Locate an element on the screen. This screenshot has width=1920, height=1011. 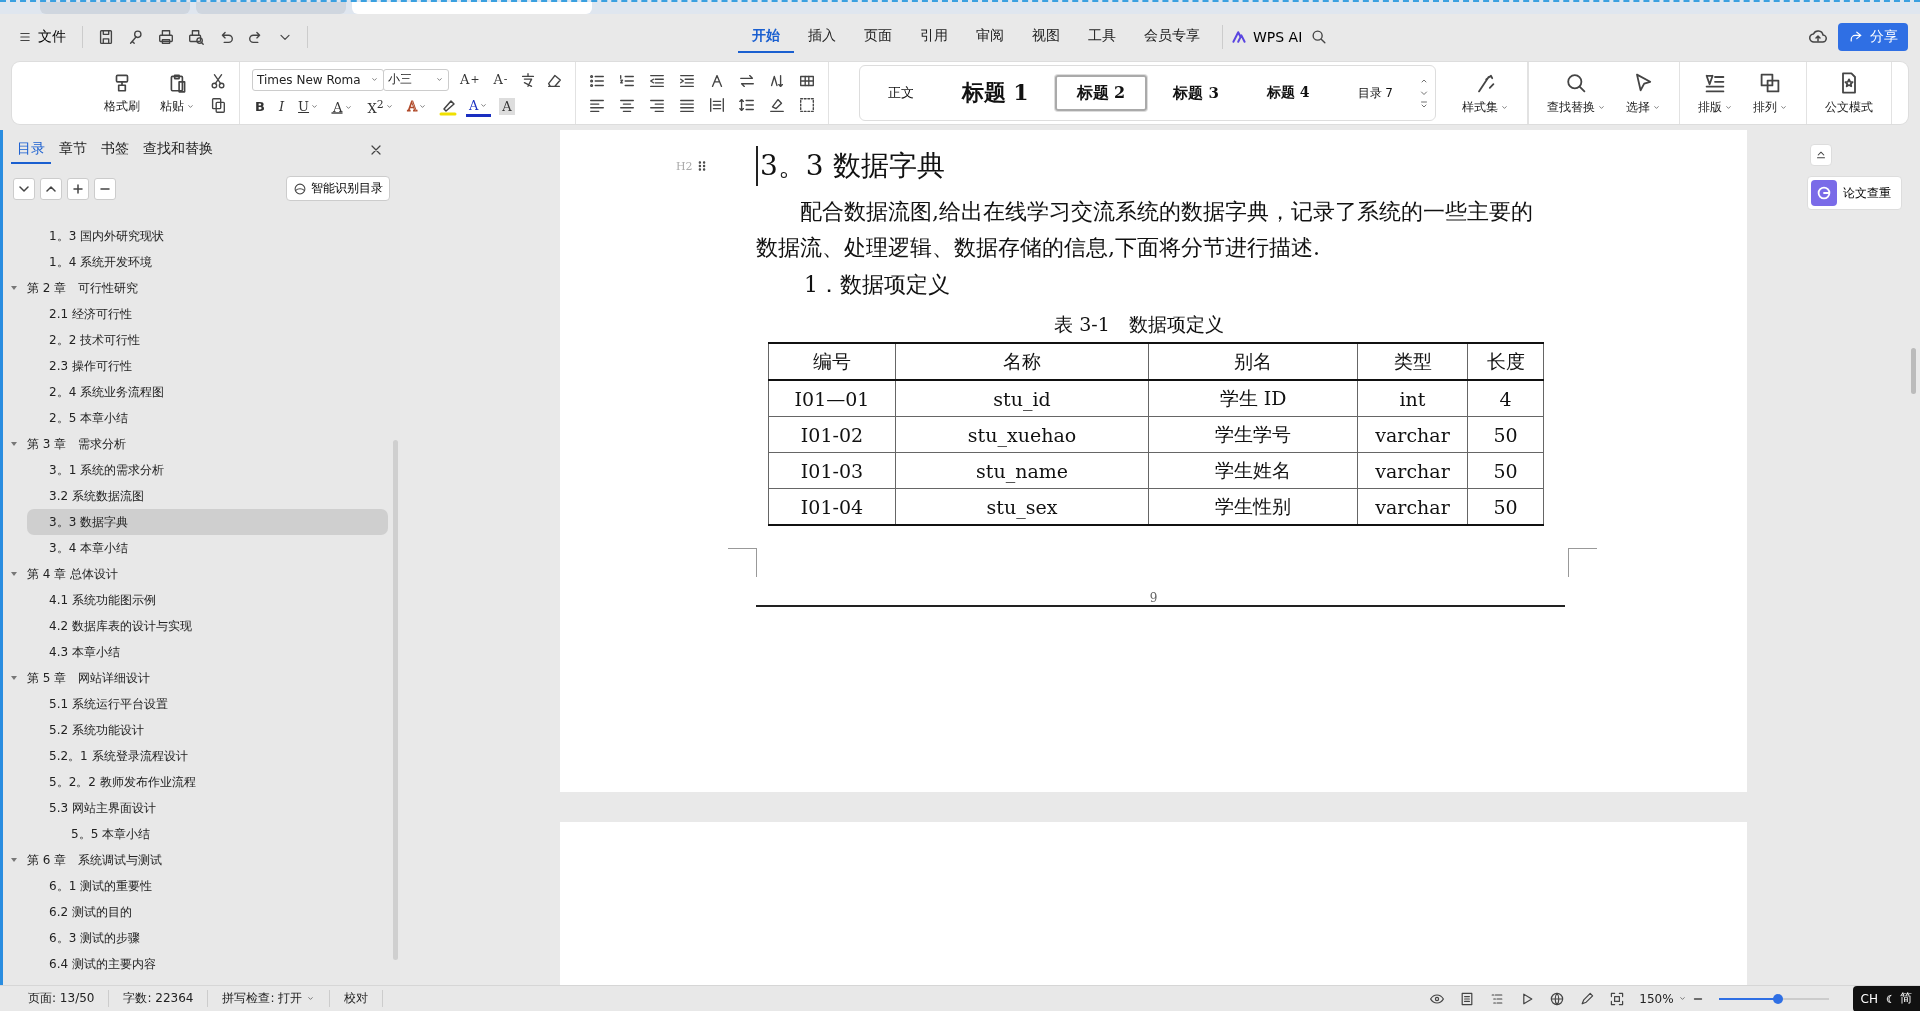
font-size-select: 小三 is located at coordinates (416, 79).